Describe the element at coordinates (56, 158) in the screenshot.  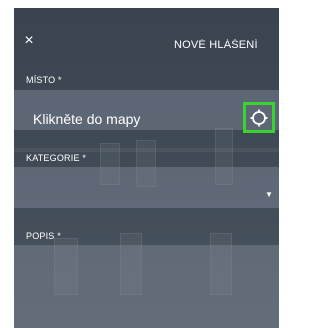
I see `category-label: KATEGORIE *` at that location.